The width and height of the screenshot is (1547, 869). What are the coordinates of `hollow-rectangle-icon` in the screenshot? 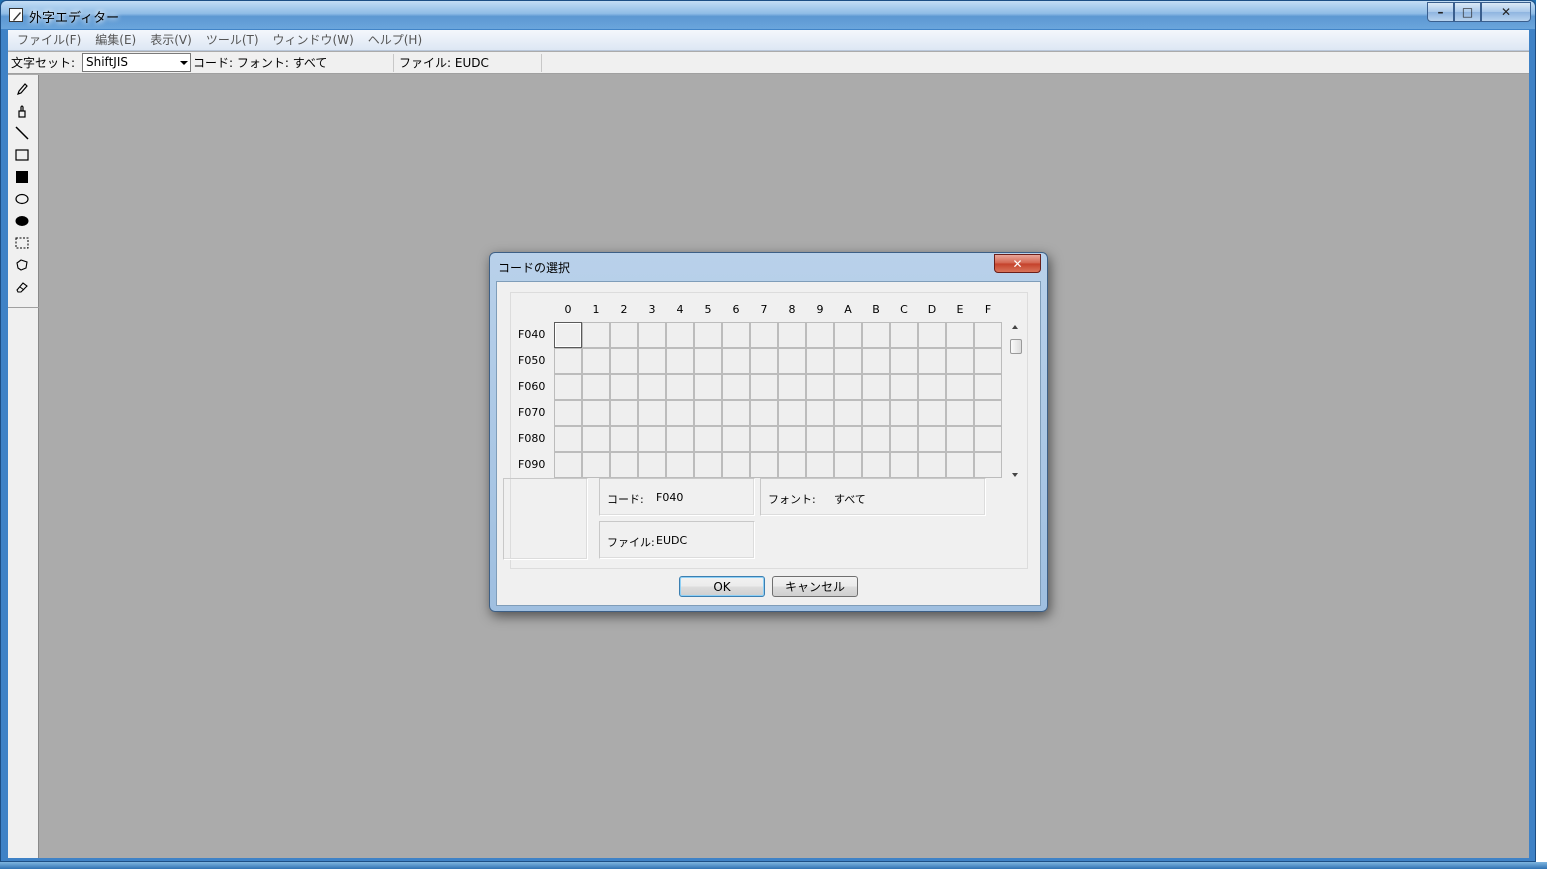 It's located at (22, 155).